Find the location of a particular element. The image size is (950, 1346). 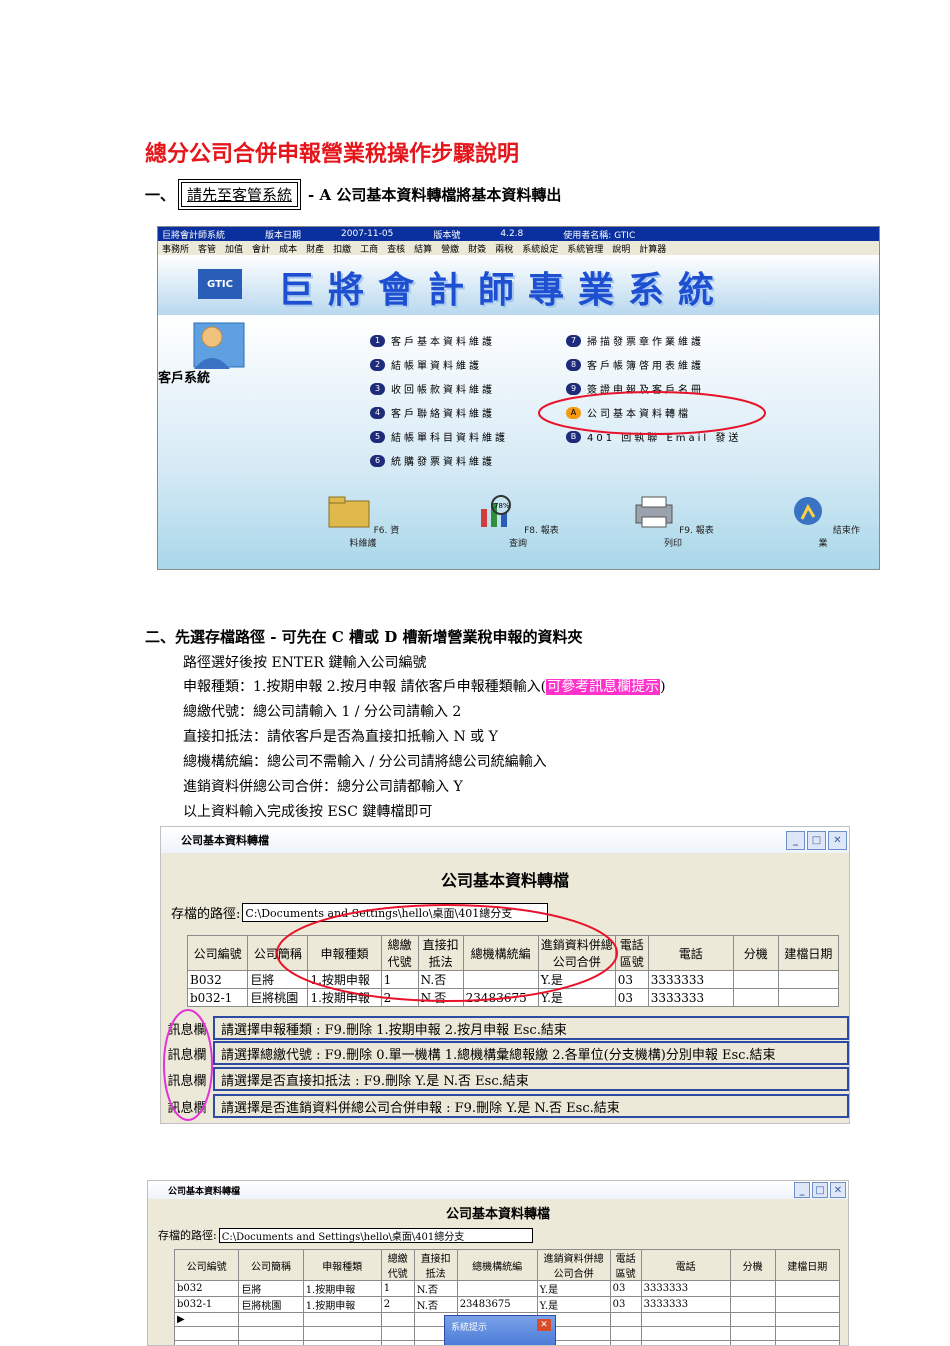

cell: 巨將桃園 is located at coordinates (271, 1305).